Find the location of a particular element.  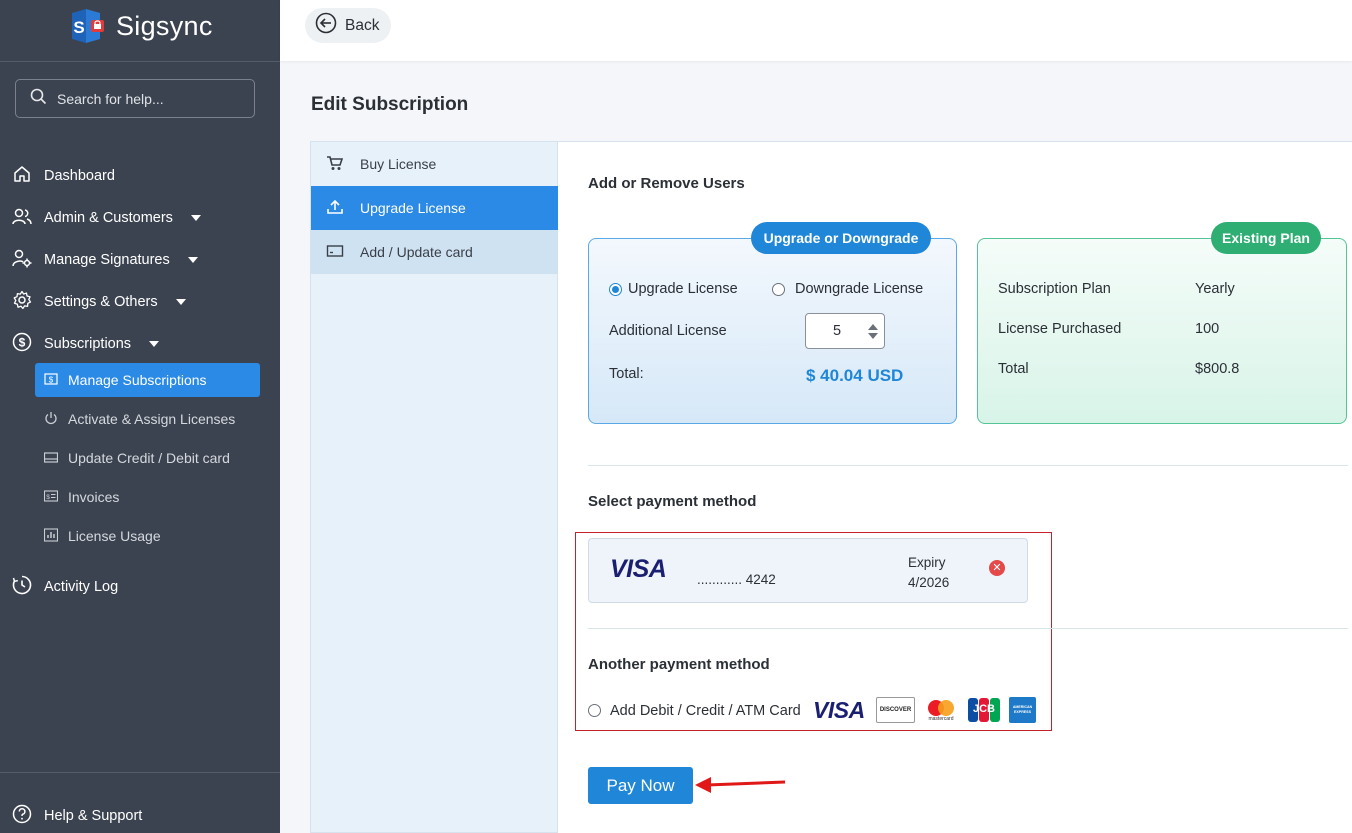

plan-row-label: Total is located at coordinates (1013, 369).